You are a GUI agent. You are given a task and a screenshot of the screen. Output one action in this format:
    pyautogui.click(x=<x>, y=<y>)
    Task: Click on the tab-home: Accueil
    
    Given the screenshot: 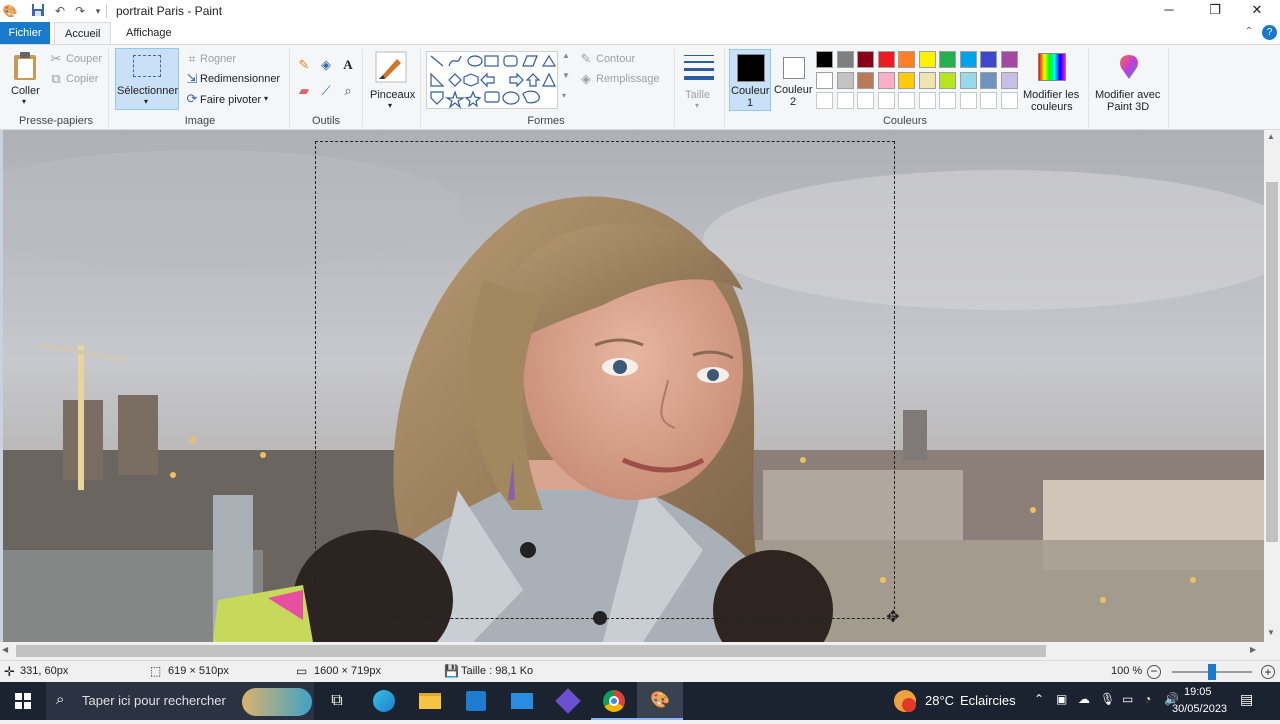 What is the action you would take?
    pyautogui.click(x=83, y=33)
    